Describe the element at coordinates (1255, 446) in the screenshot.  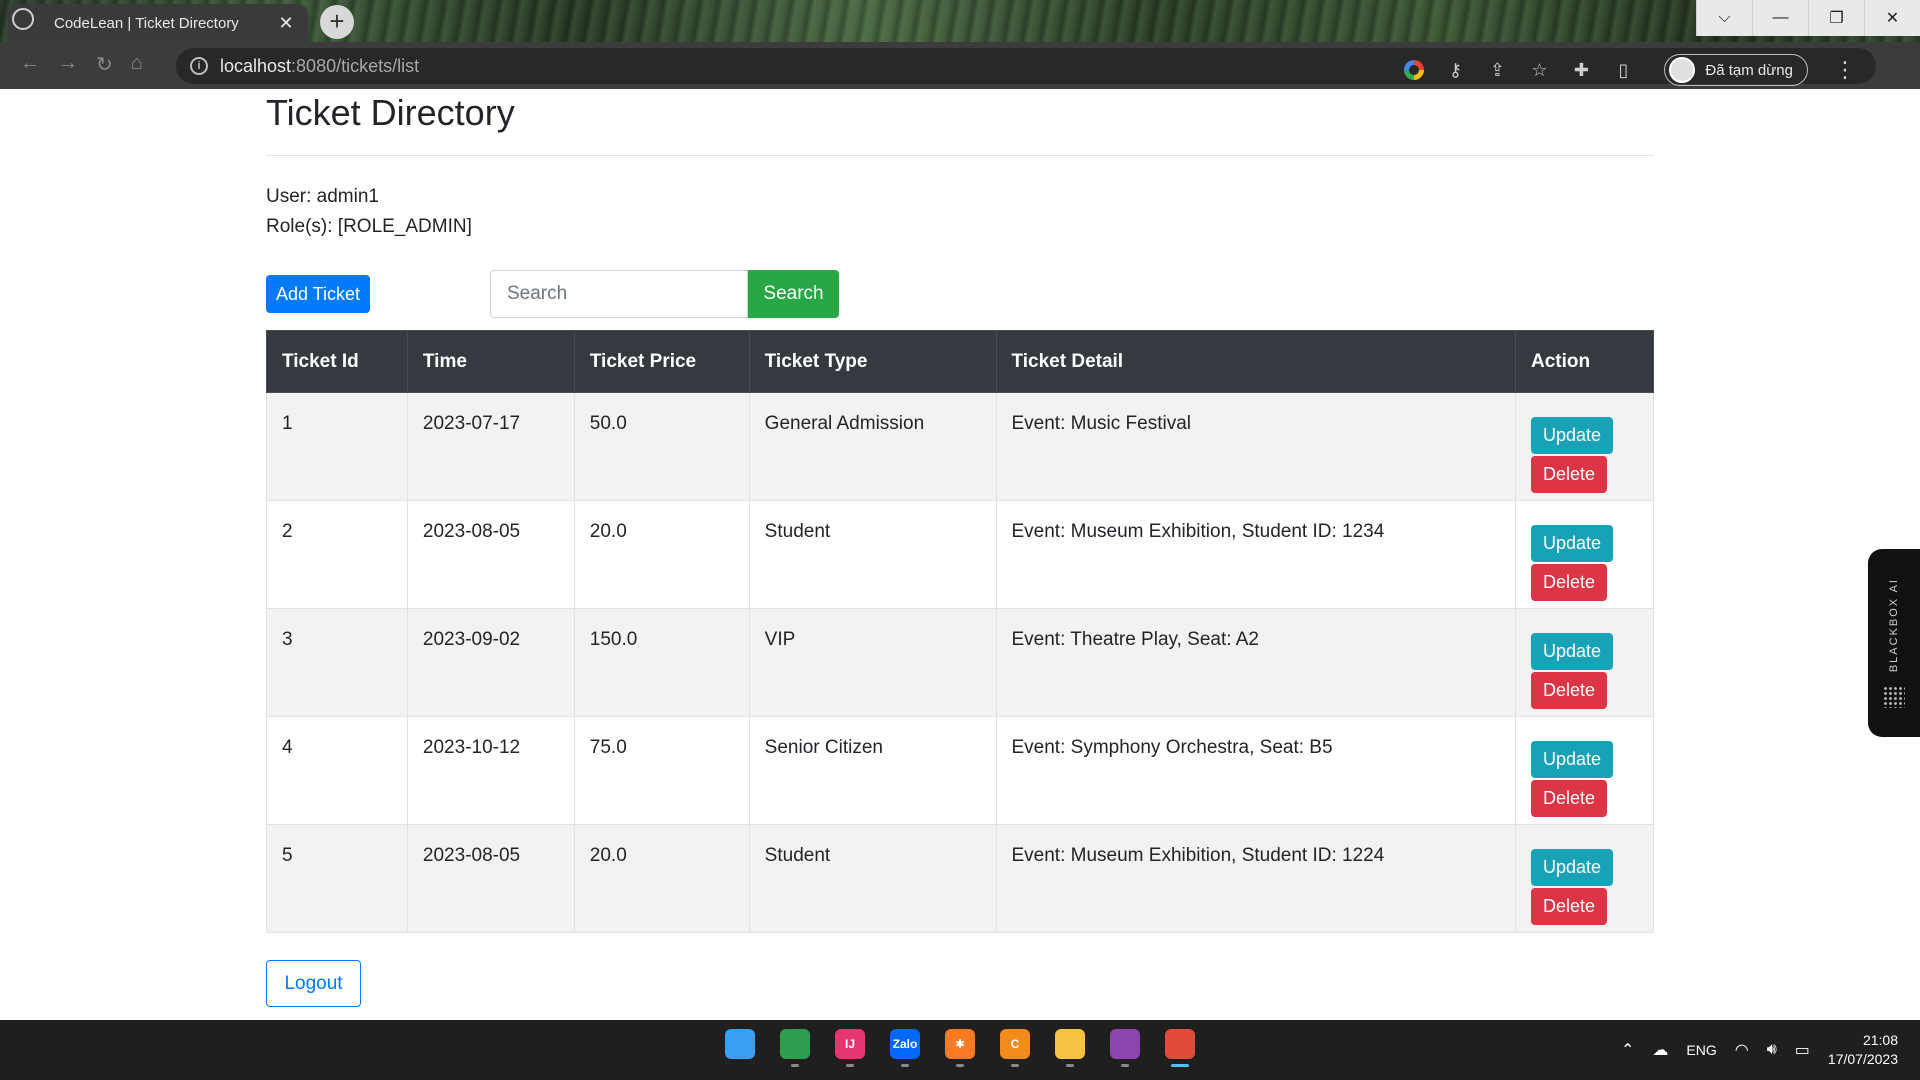
I see `cell-detail: Event: Music Festival` at that location.